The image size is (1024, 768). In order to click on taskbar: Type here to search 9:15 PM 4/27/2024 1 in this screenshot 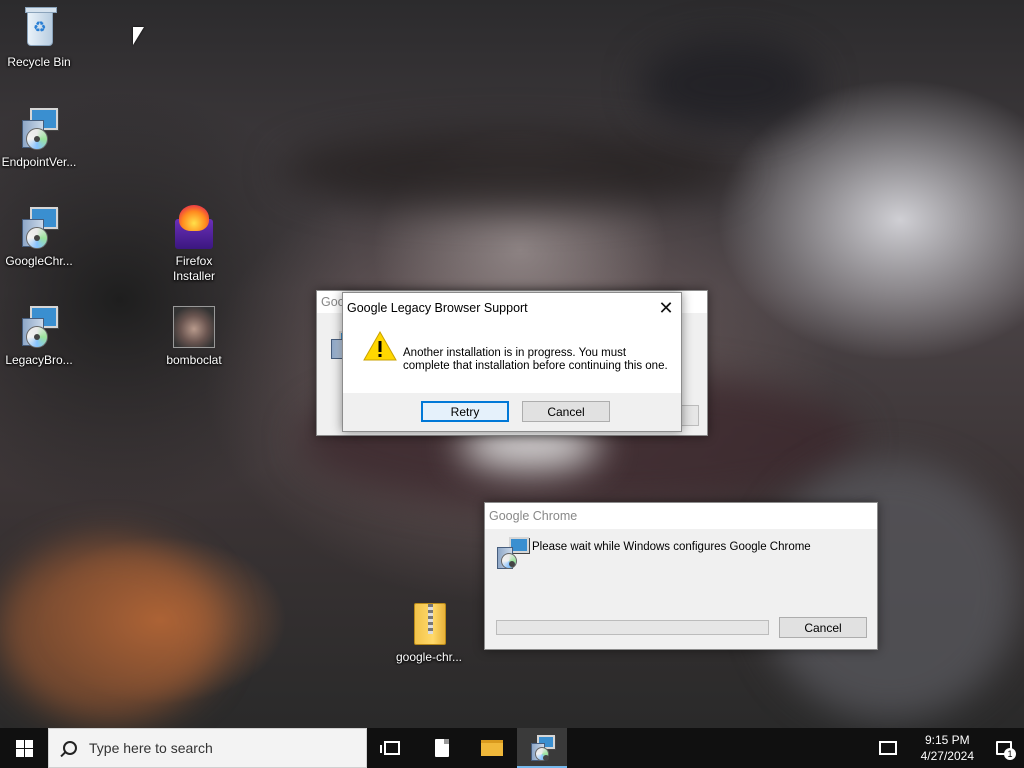, I will do `click(512, 748)`.